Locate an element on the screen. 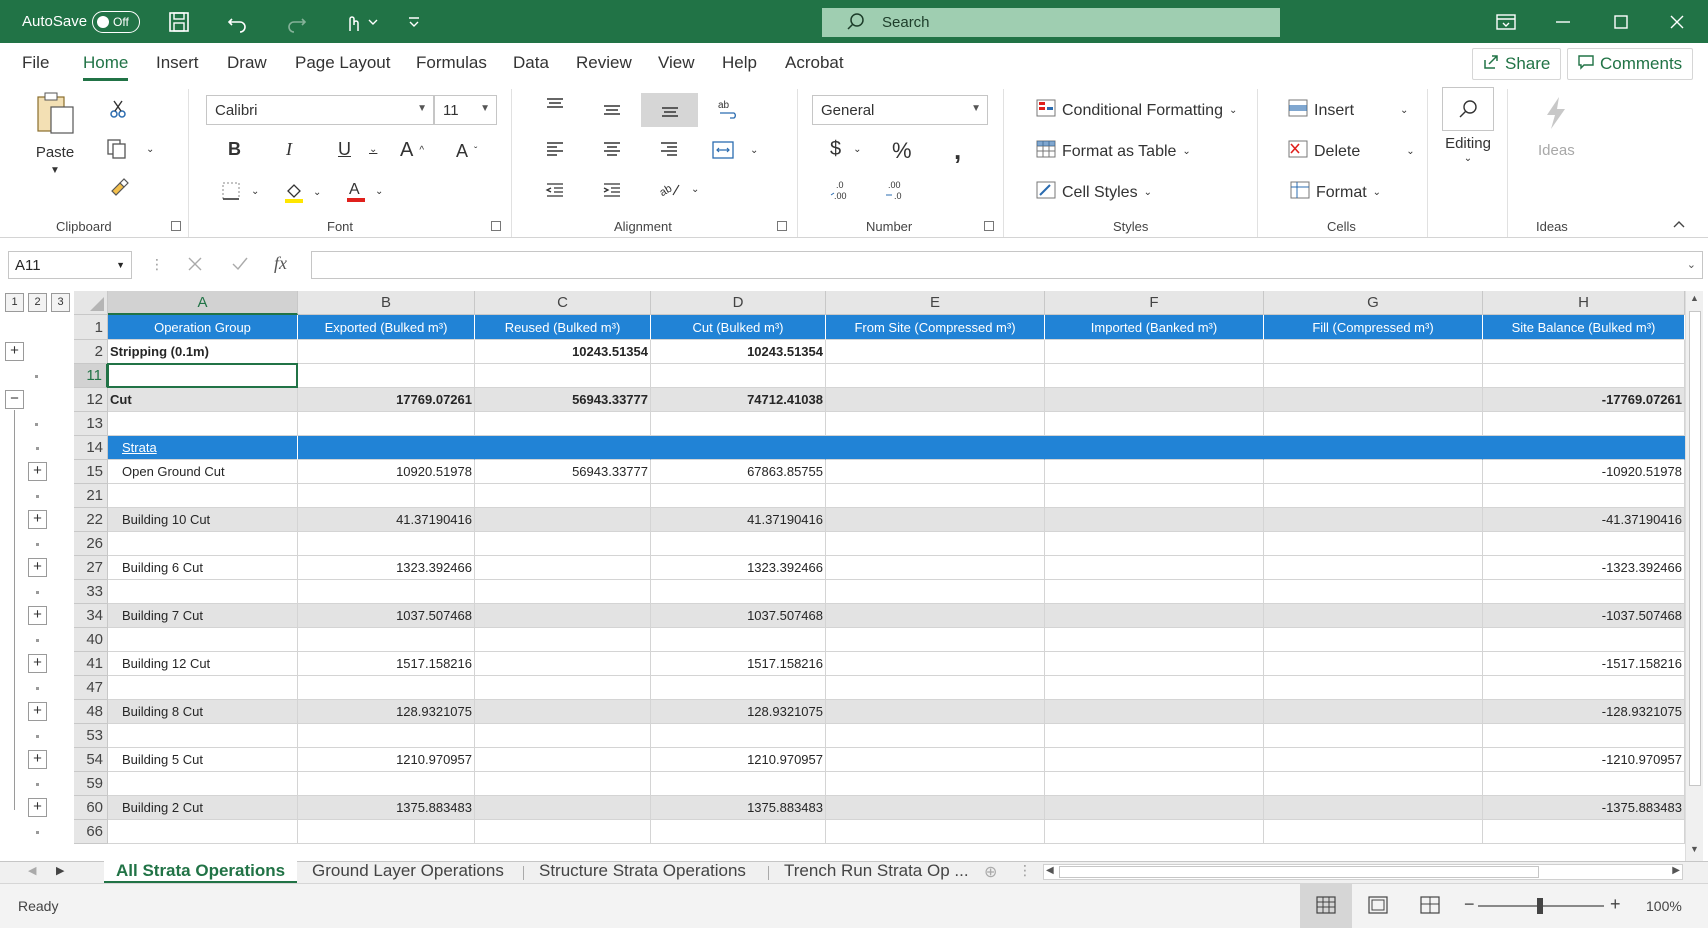 The image size is (1708, 928). vertical-scrollbar-thumb is located at coordinates (1695, 548).